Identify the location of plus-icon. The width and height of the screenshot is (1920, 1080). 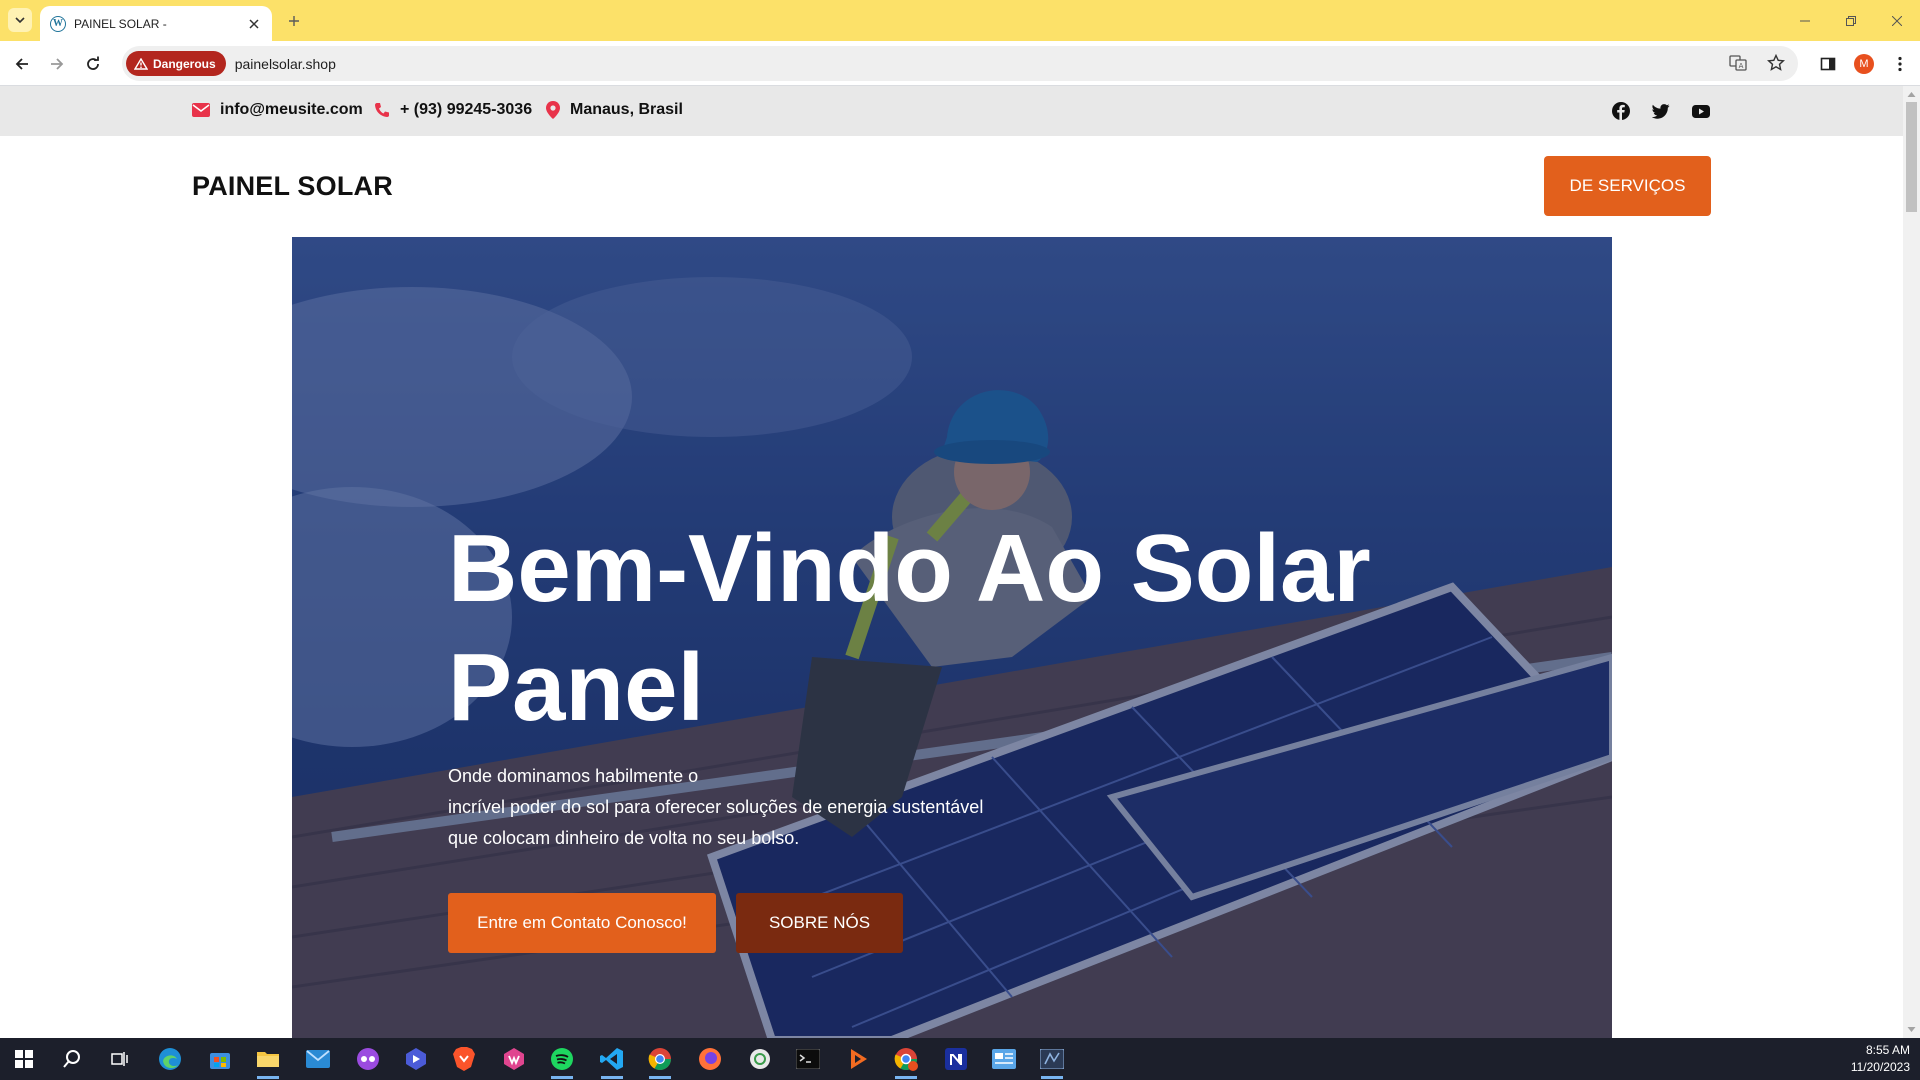
(294, 21).